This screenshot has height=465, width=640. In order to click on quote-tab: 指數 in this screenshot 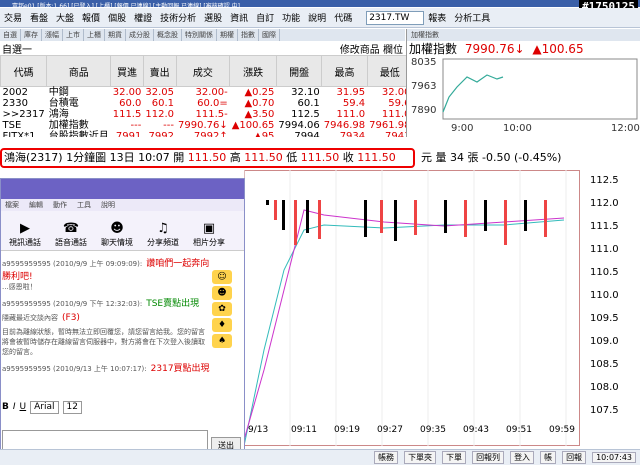, I will do `click(248, 35)`.